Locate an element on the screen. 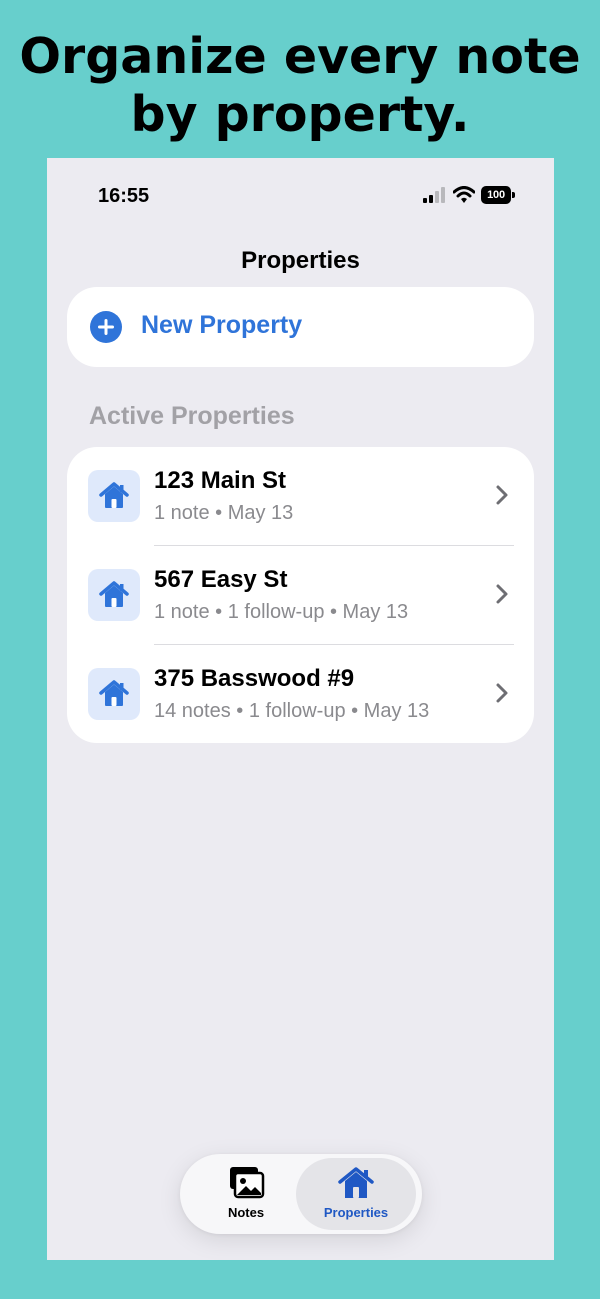 The width and height of the screenshot is (600, 1299). headline: Organize every note by property. is located at coordinates (300, 86).